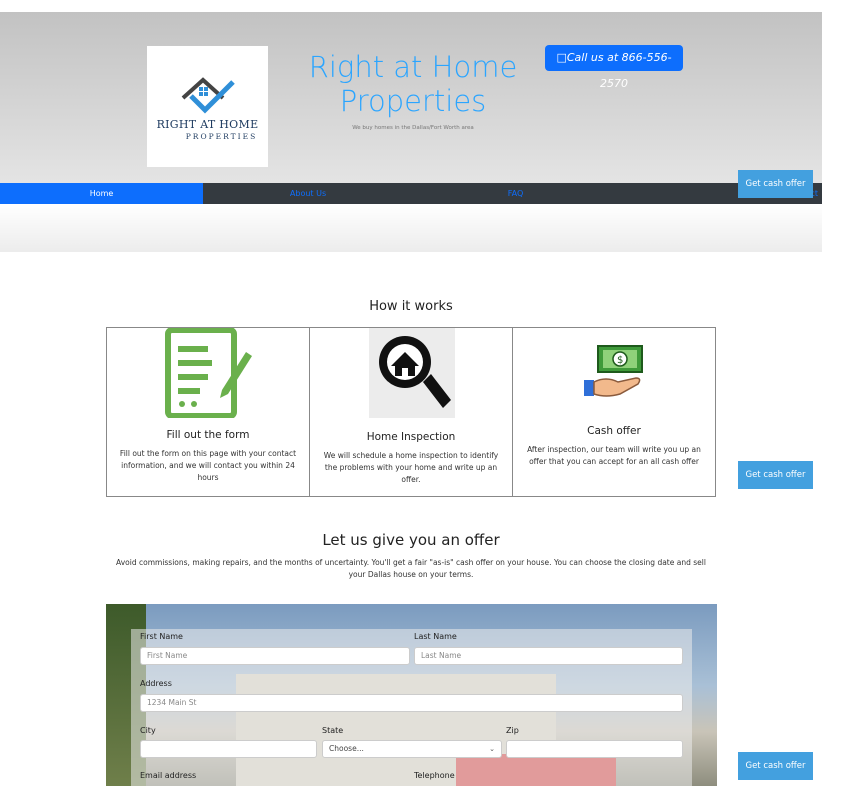  Describe the element at coordinates (411, 306) in the screenshot. I see `how-it-works-heading: How it works` at that location.